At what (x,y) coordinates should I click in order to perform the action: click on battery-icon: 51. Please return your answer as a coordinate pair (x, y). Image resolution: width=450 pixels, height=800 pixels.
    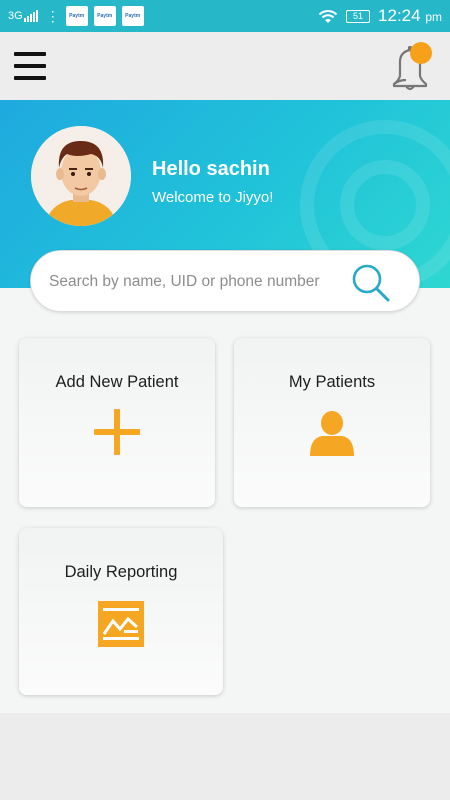
    Looking at the image, I should click on (358, 16).